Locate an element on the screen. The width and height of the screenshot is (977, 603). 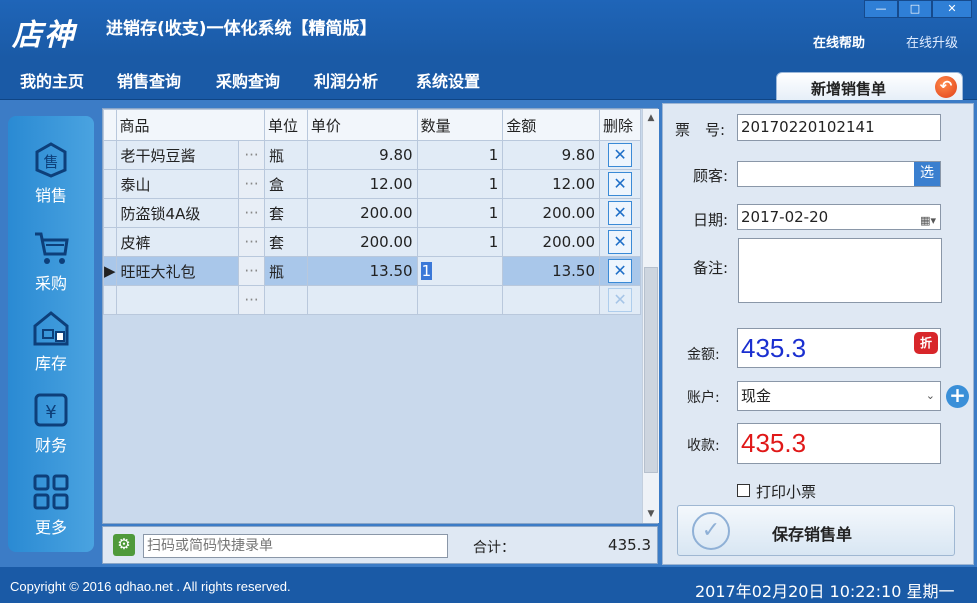
date-picker: 2017-02-20 ▦▾ is located at coordinates (839, 217).